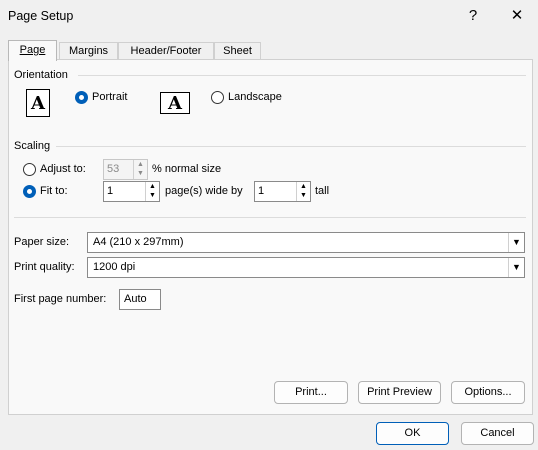 The height and width of the screenshot is (450, 538). I want to click on cancel-button: Cancel, so click(497, 433).